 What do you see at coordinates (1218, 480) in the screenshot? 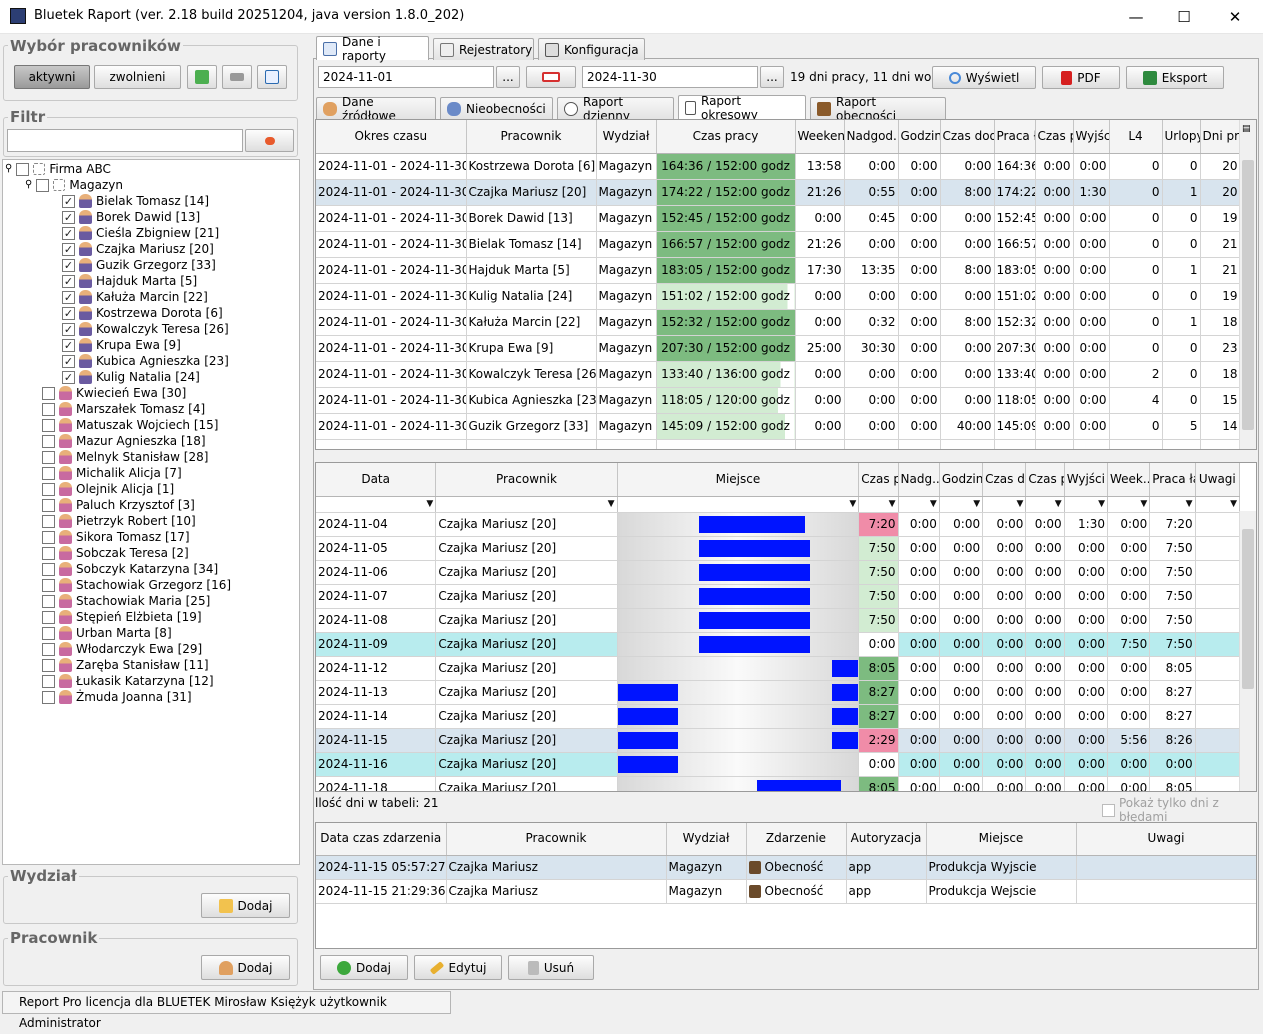
I see `daily-header: Uwagi` at bounding box center [1218, 480].